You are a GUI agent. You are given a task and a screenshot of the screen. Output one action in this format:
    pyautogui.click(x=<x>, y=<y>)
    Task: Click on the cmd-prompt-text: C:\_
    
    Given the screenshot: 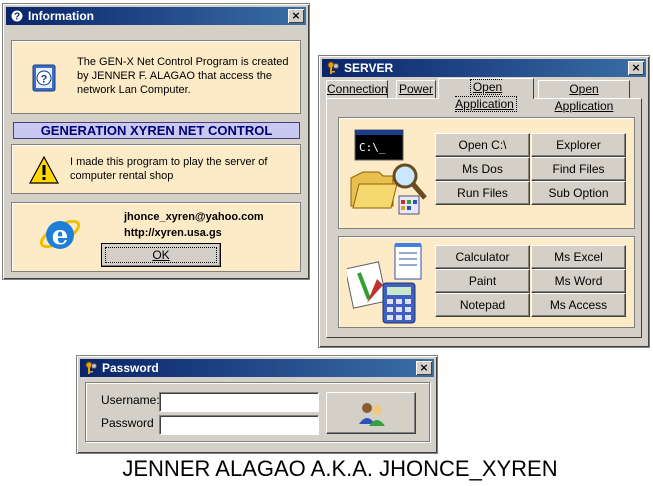 What is the action you would take?
    pyautogui.click(x=372, y=147)
    